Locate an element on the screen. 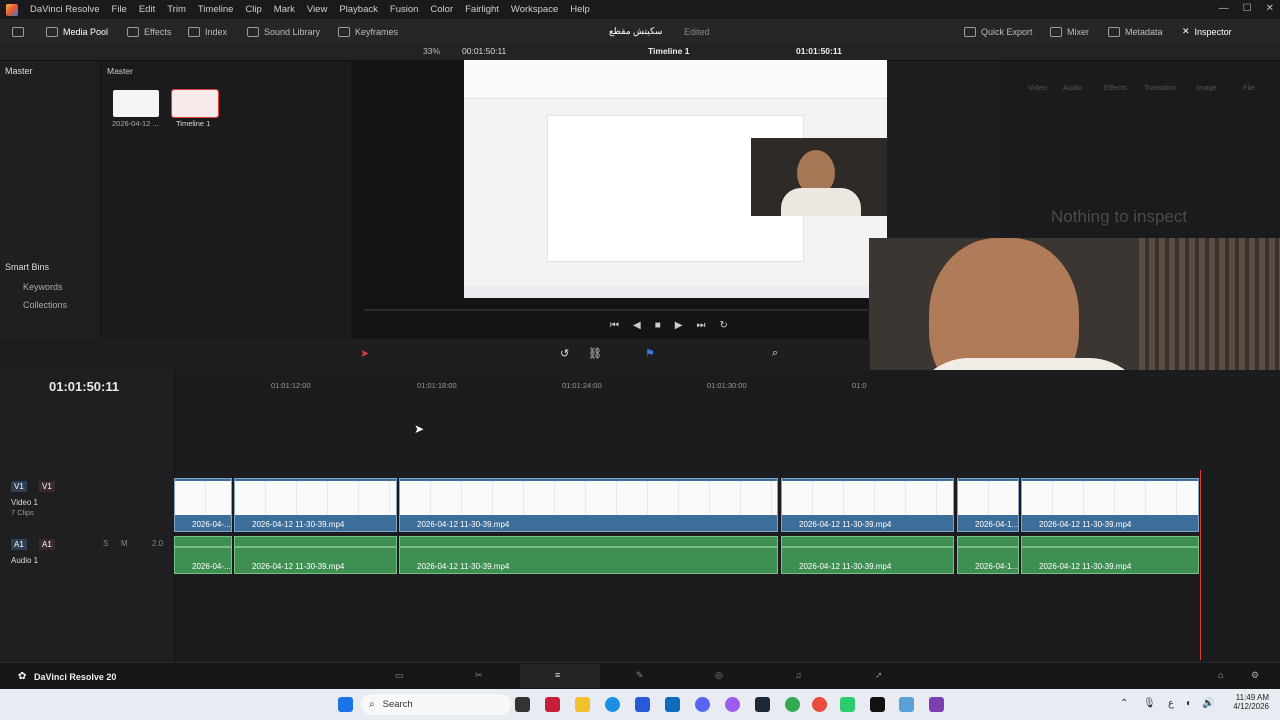 This screenshot has height=720, width=1280. layout-dropdown is located at coordinates (18, 31).